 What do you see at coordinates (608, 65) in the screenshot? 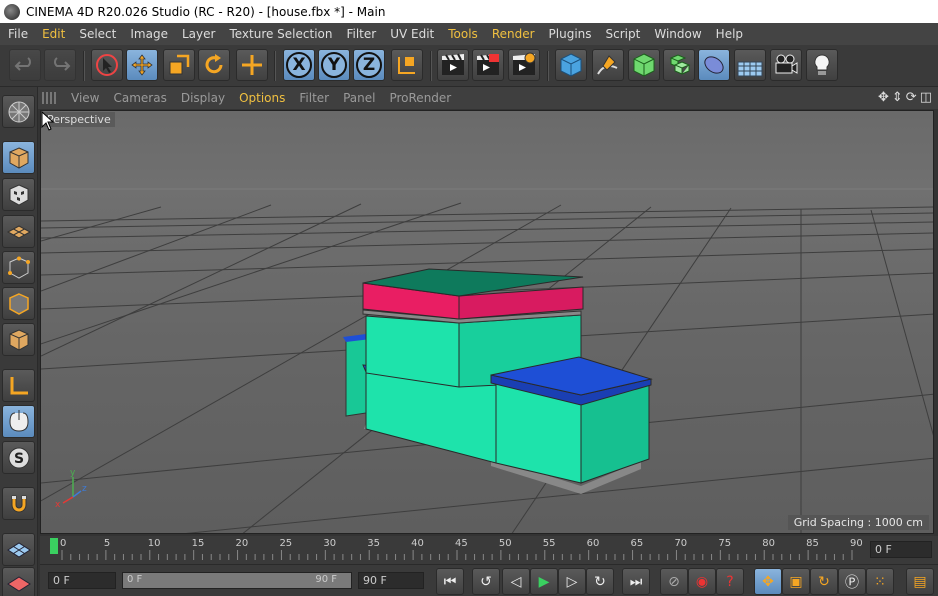
I see `spline-pen-button` at bounding box center [608, 65].